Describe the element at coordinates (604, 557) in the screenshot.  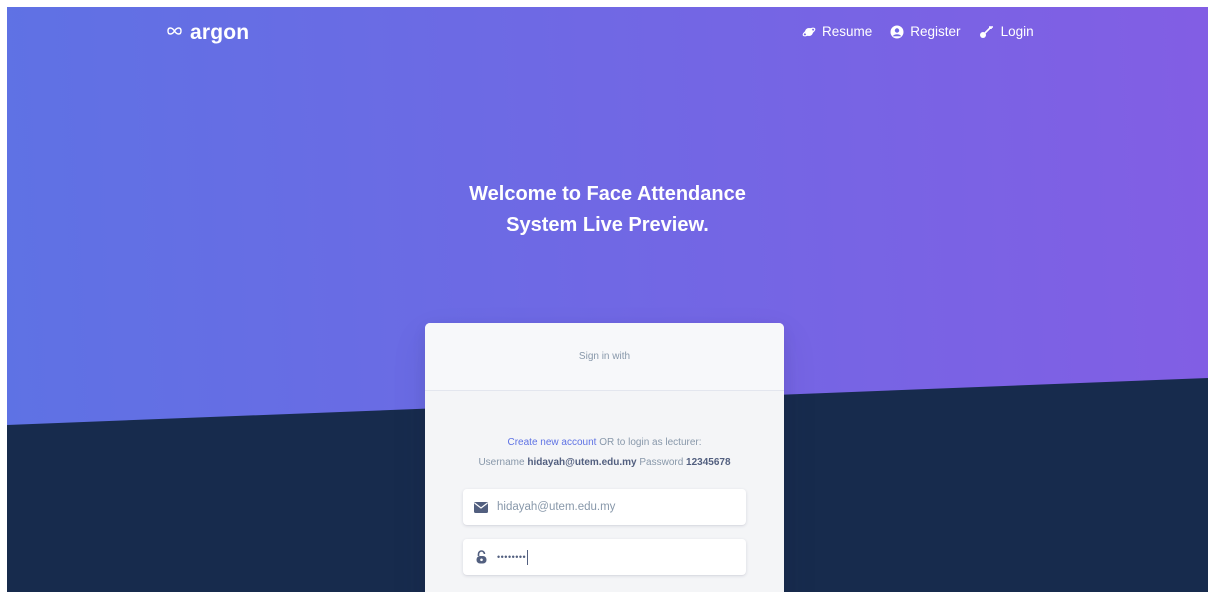
I see `password-field: ••••••••` at that location.